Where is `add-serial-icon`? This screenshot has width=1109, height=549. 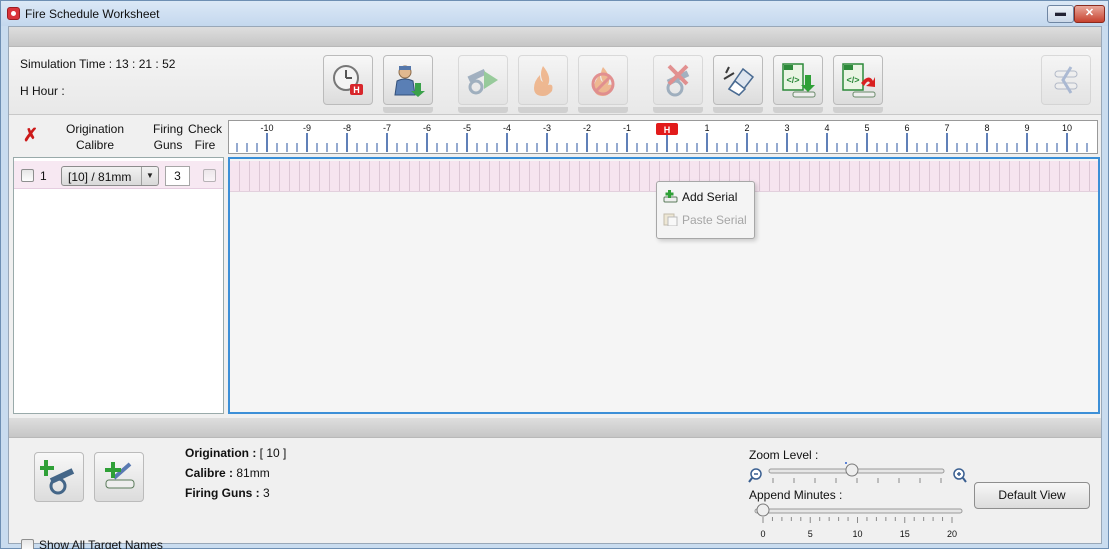 add-serial-icon is located at coordinates (120, 475).